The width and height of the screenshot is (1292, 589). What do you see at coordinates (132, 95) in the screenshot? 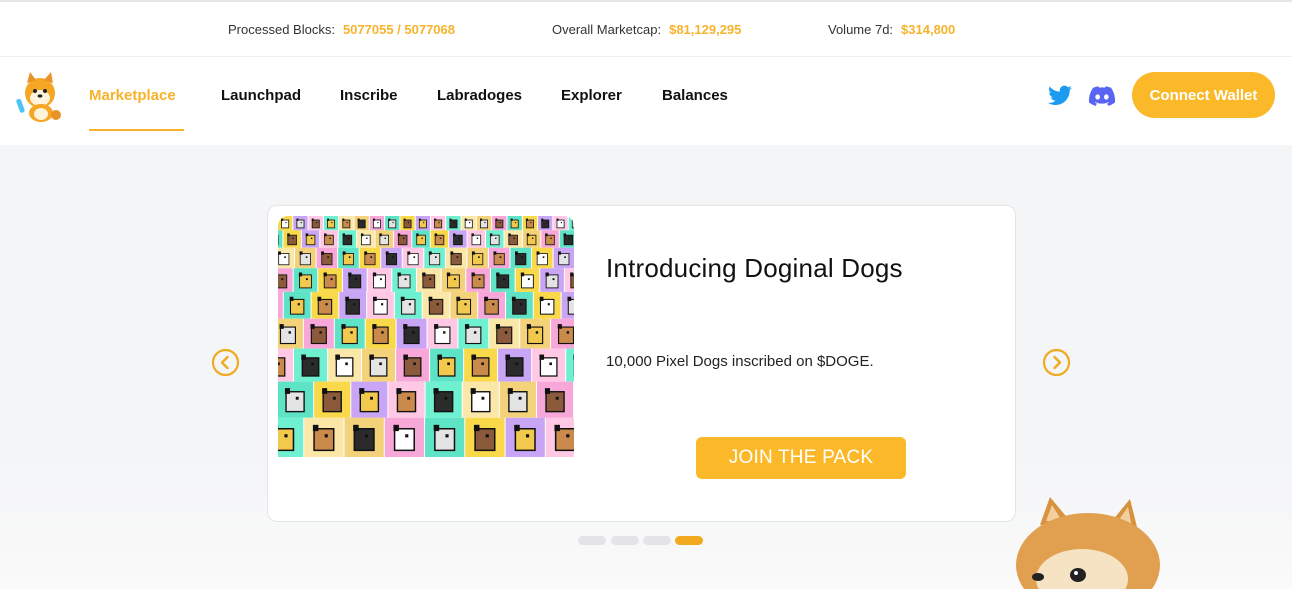
I see `nav-item-marketplace: Marketplace` at bounding box center [132, 95].